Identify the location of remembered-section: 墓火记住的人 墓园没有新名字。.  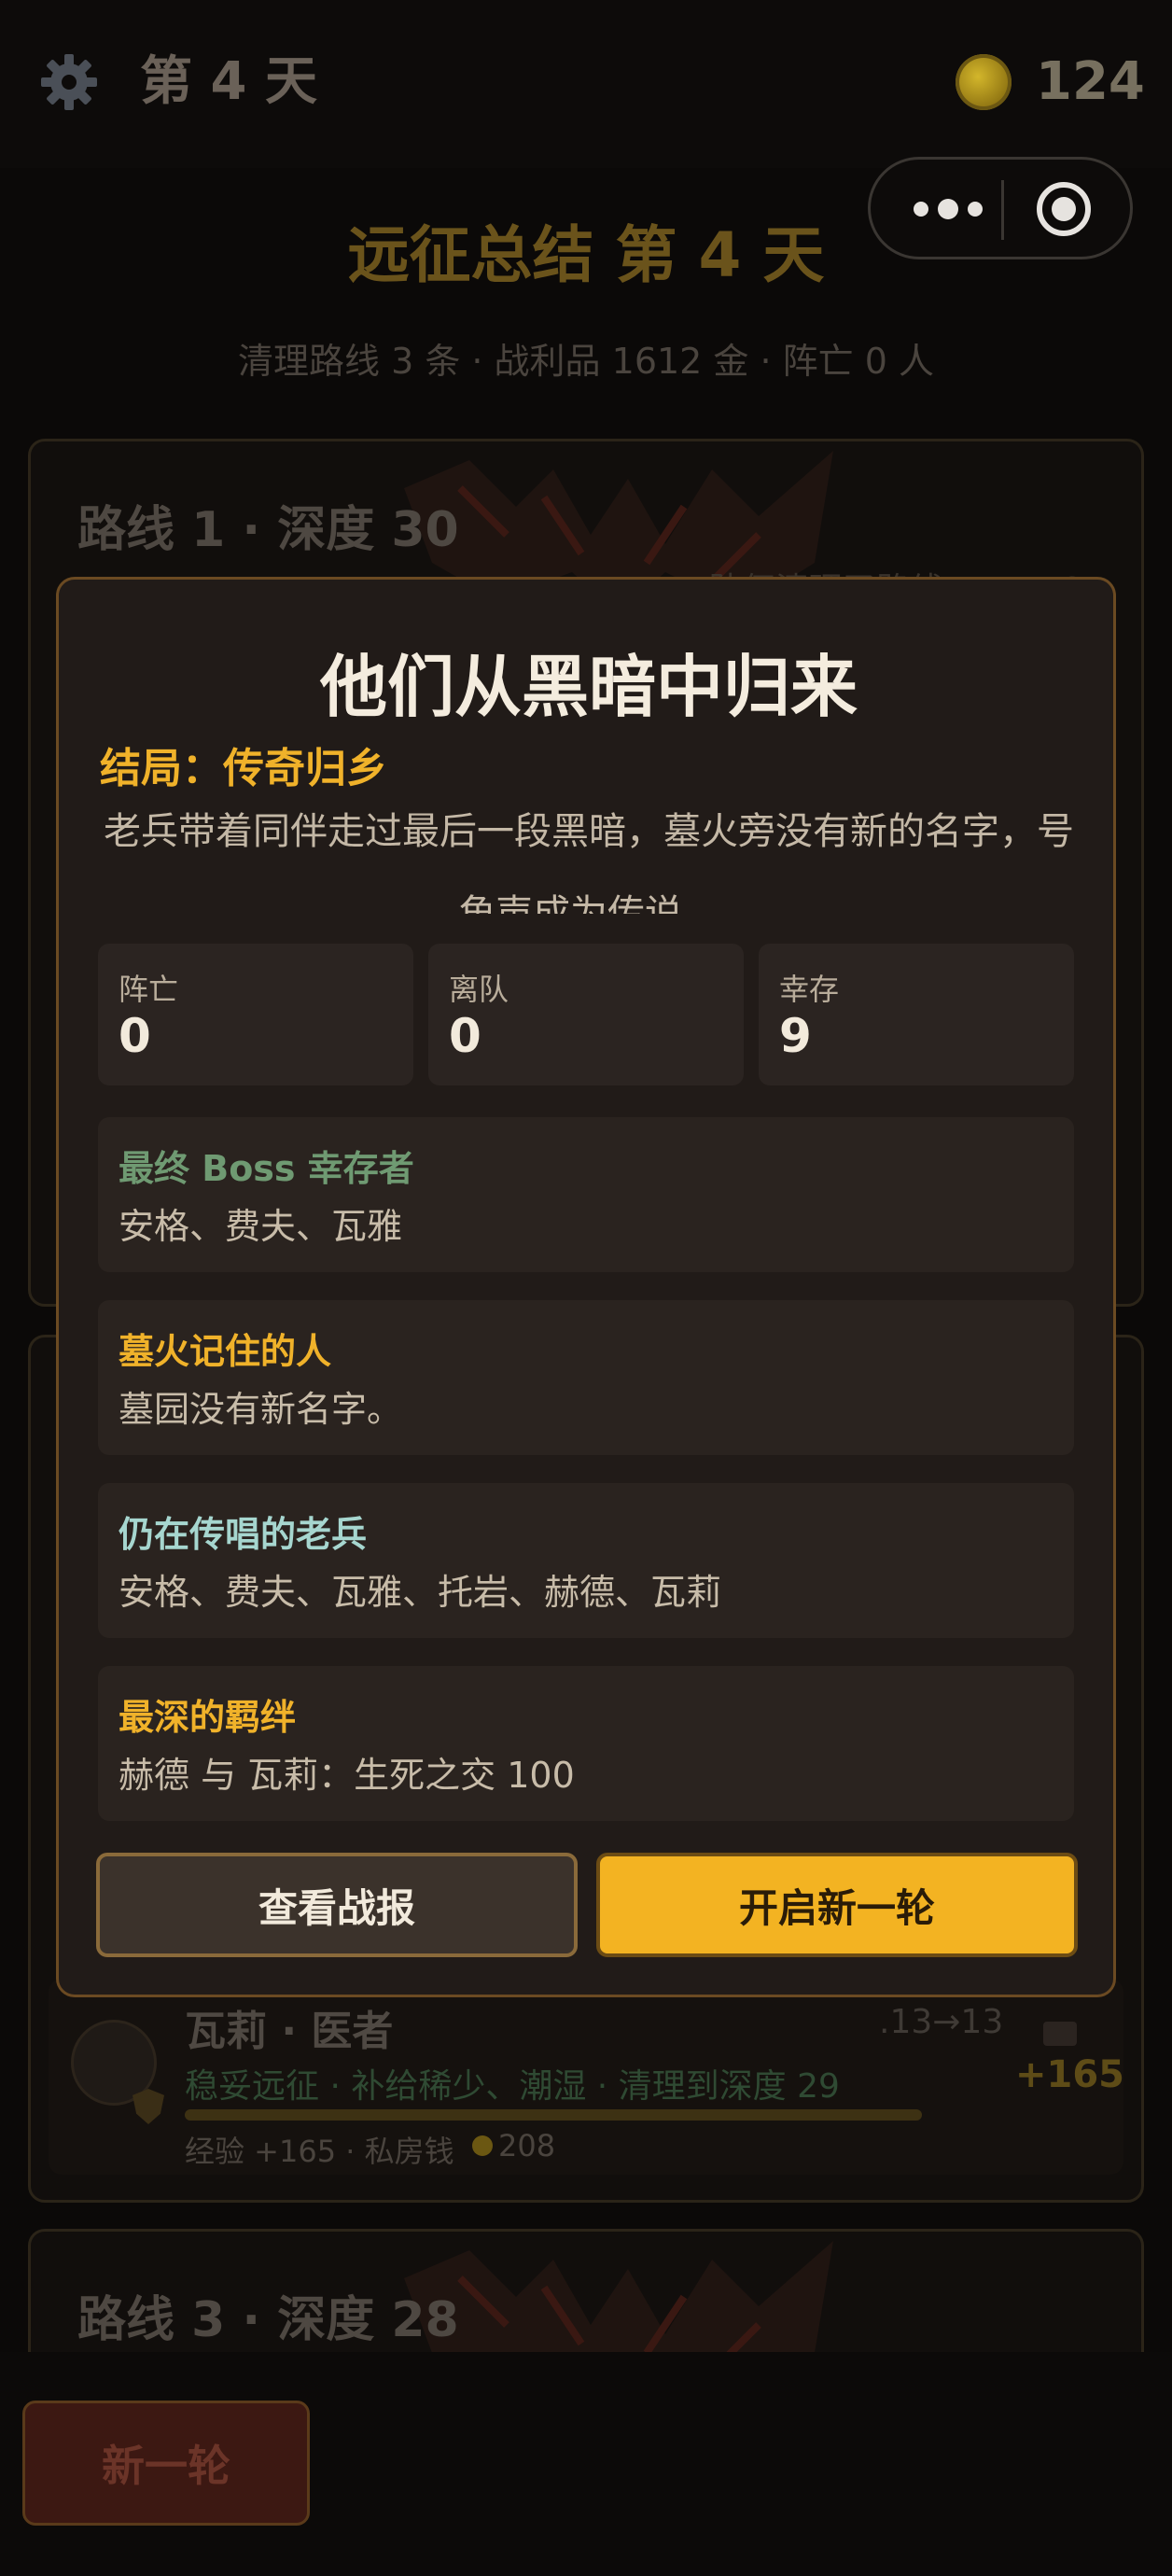
(586, 1377).